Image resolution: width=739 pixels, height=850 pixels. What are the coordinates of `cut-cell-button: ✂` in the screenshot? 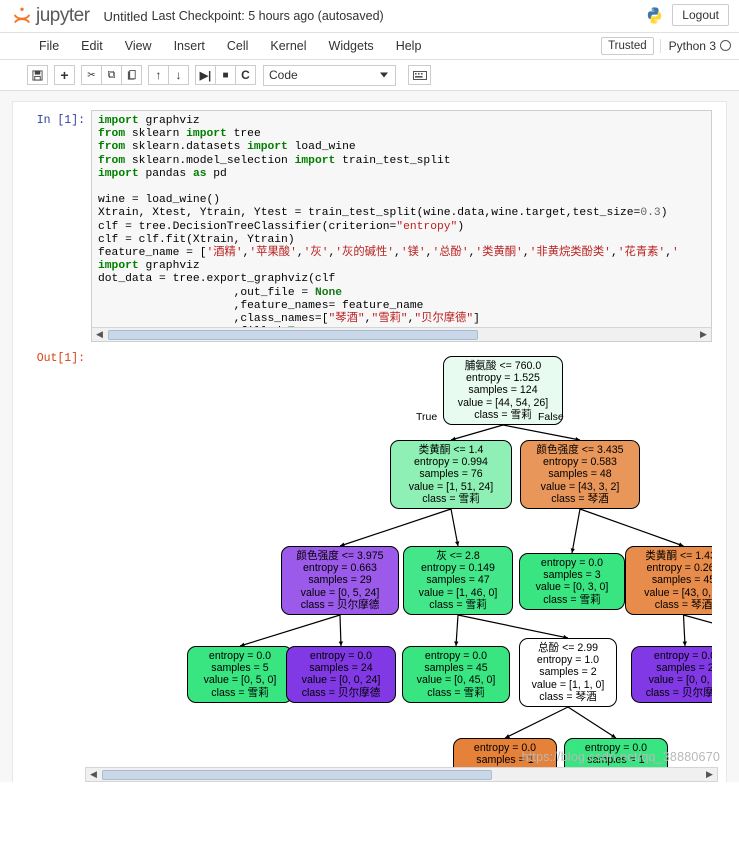 It's located at (91, 75).